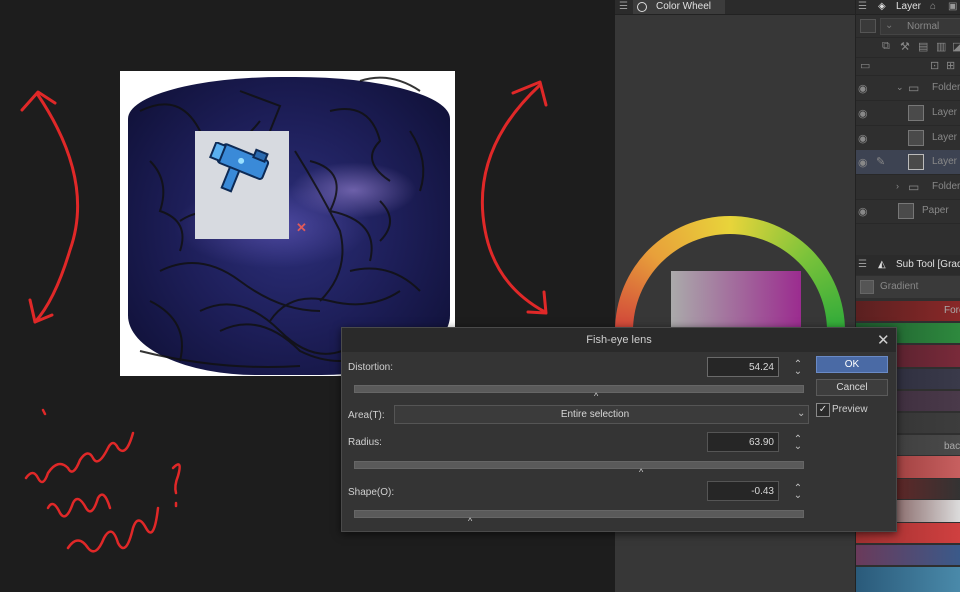 The width and height of the screenshot is (960, 592). Describe the element at coordinates (899, 286) in the screenshot. I see `subtool-group-label: Gradient` at that location.